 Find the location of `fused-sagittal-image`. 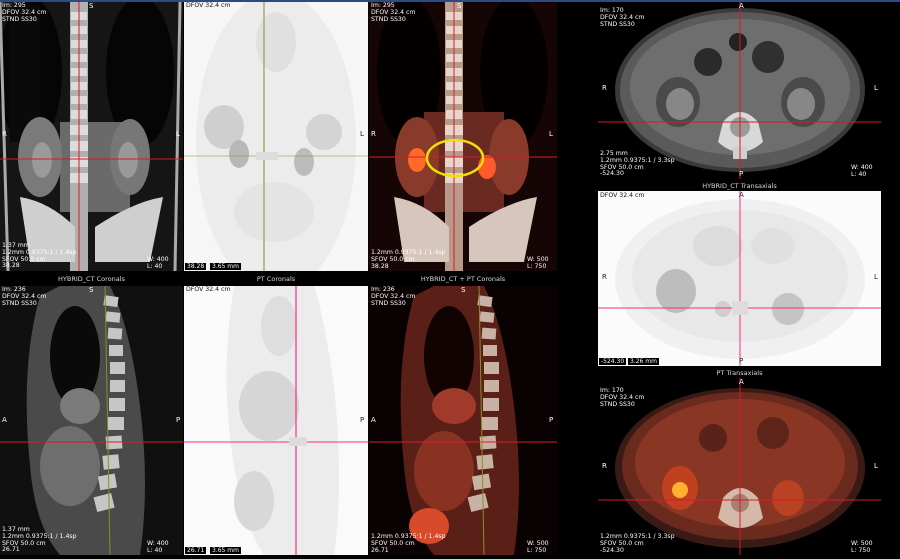

fused-sagittal-image is located at coordinates (463, 420).